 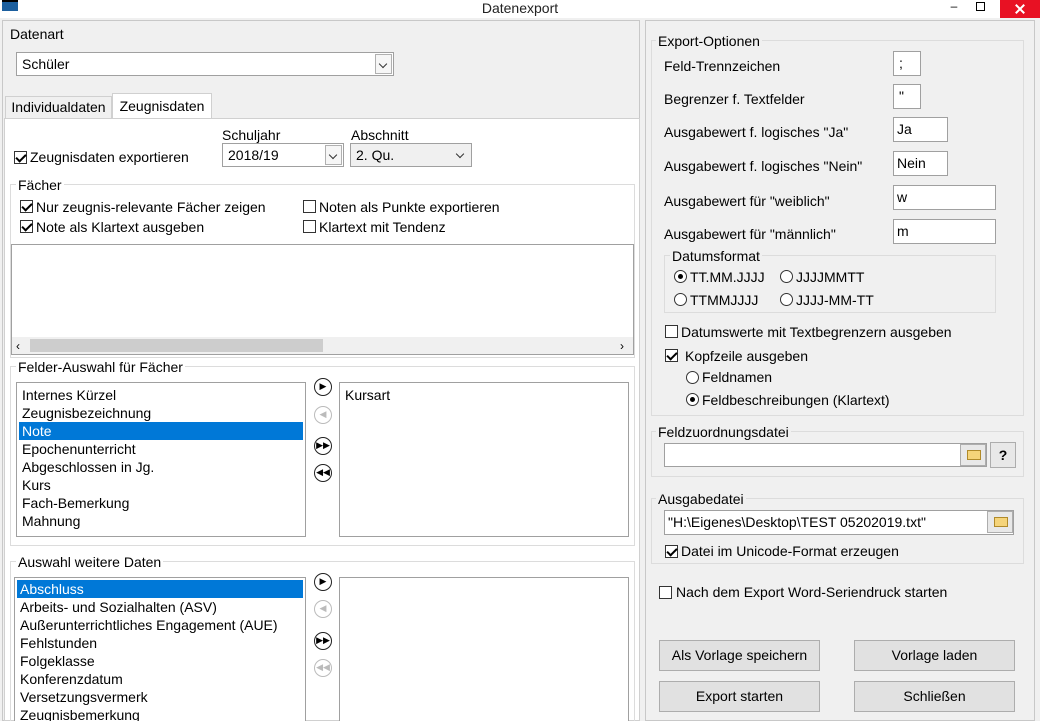 I want to click on maximize-icon, so click(x=980, y=7).